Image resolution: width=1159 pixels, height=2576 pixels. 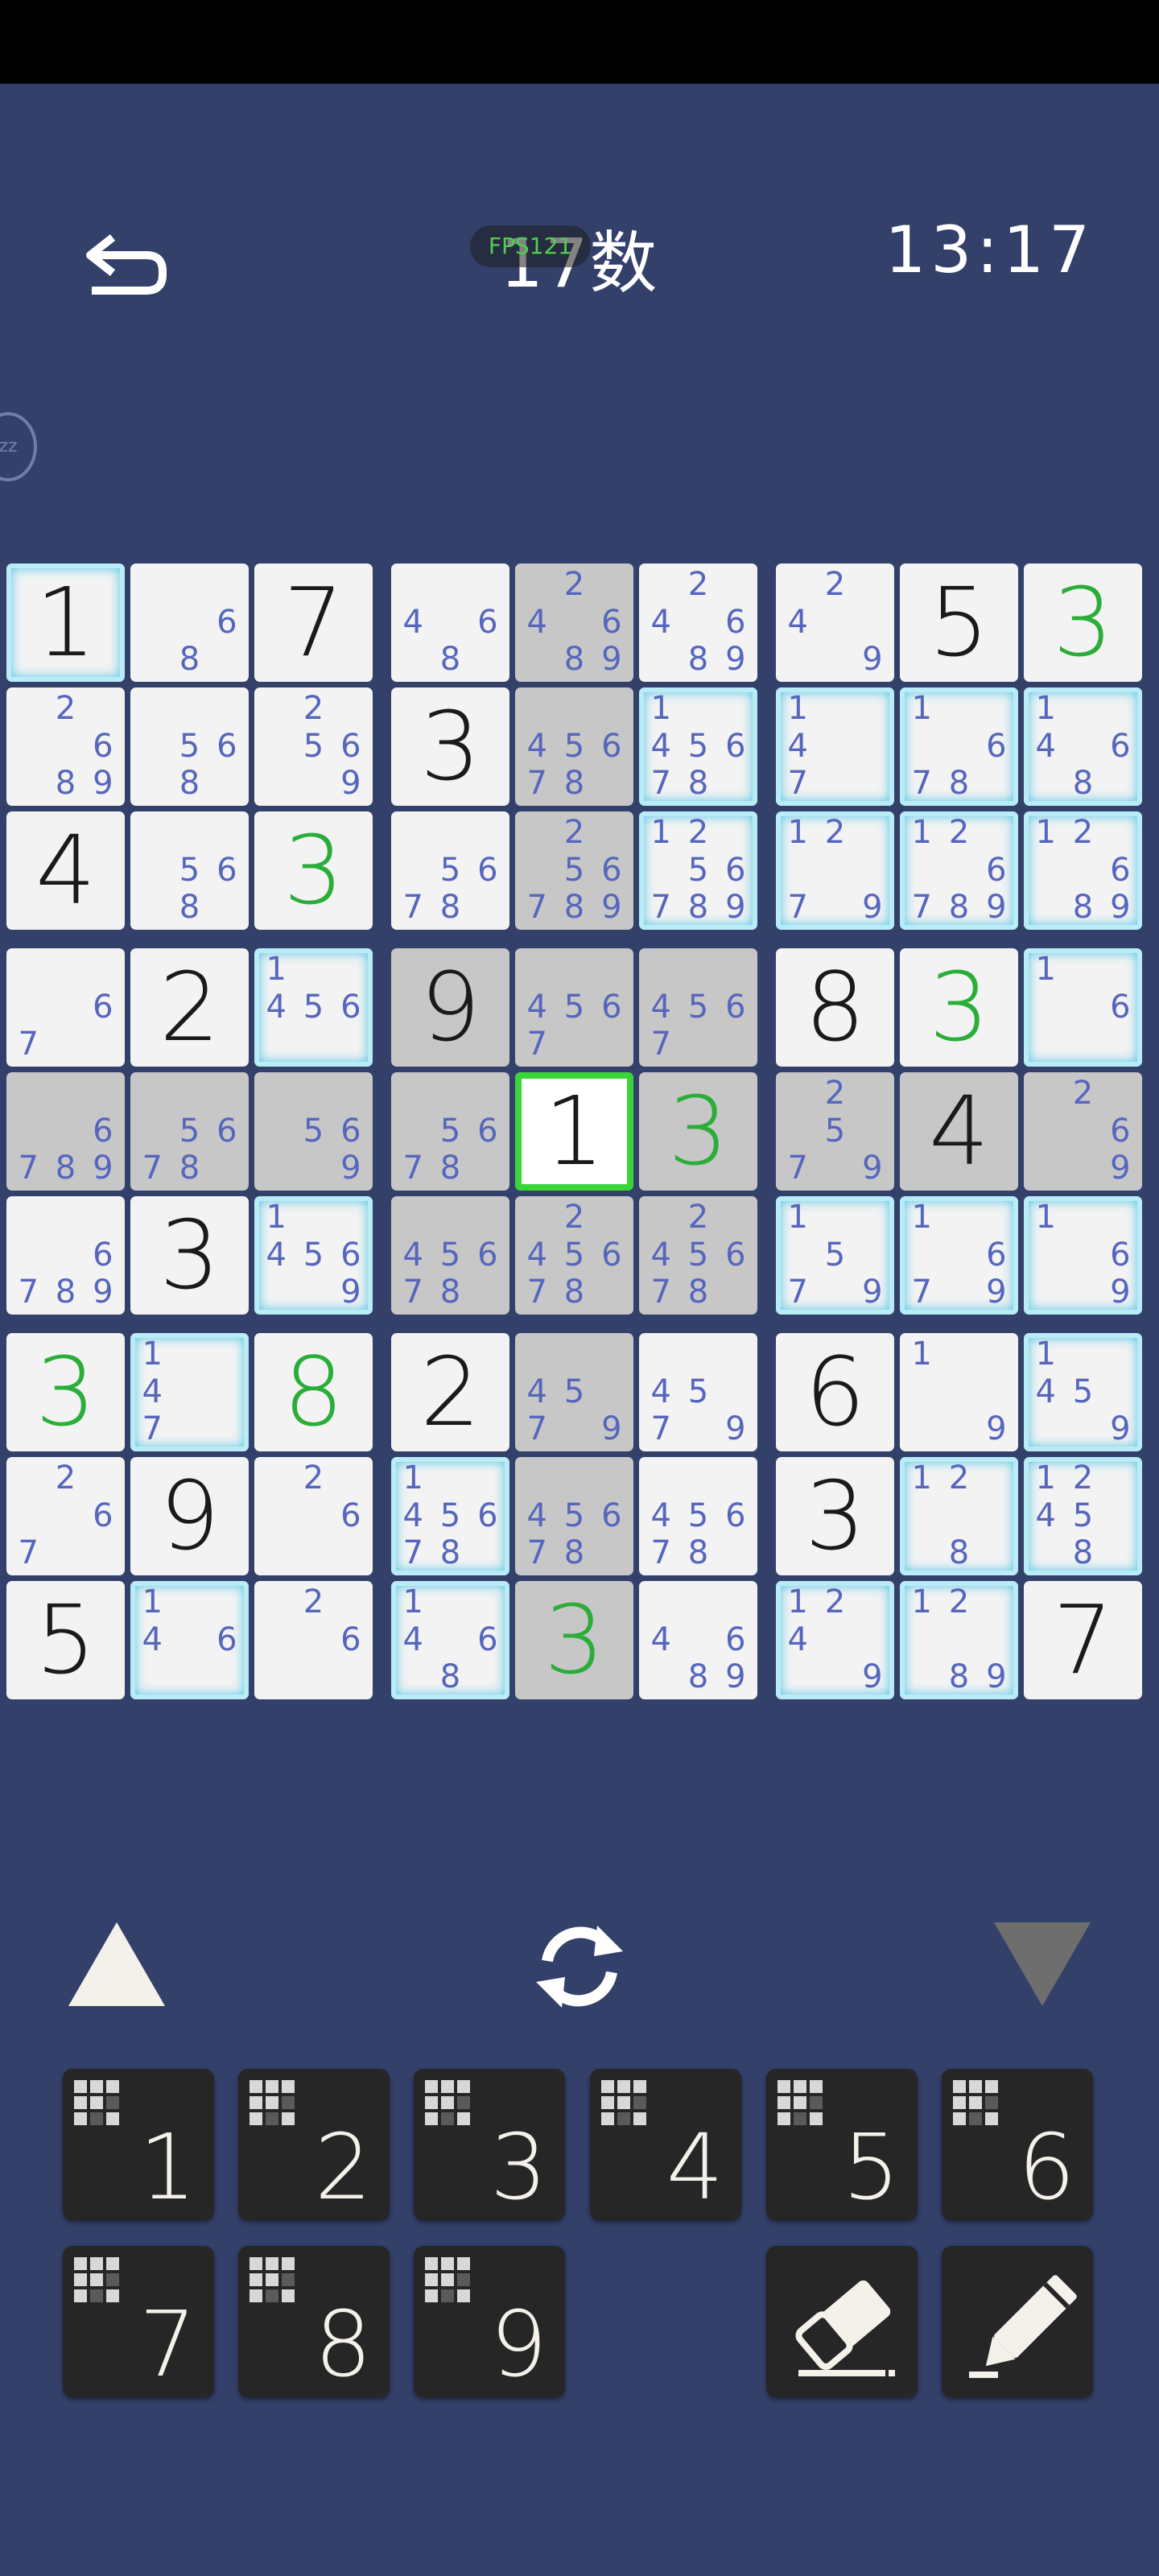 I want to click on sudoku-cell: 1 69, so click(x=1083, y=1255).